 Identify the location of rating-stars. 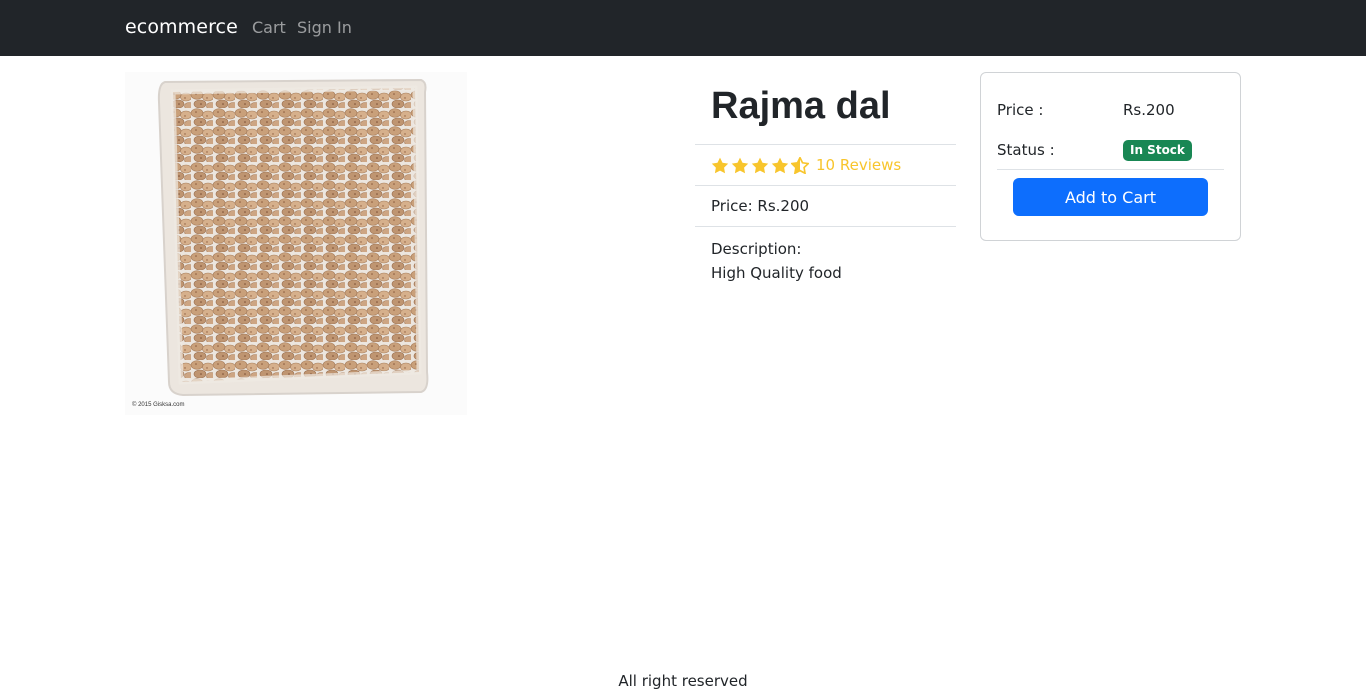
(761, 165).